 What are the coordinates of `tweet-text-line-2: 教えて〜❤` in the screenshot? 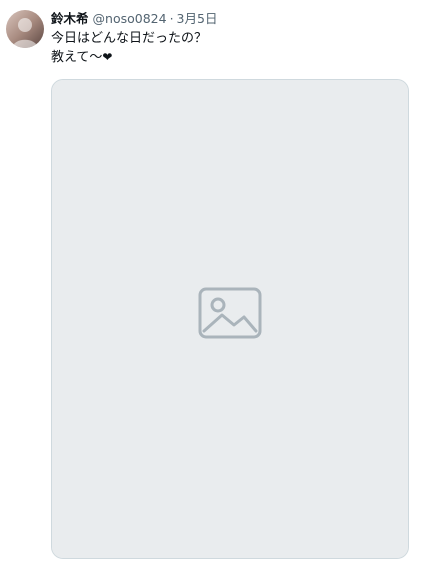 It's located at (236, 57).